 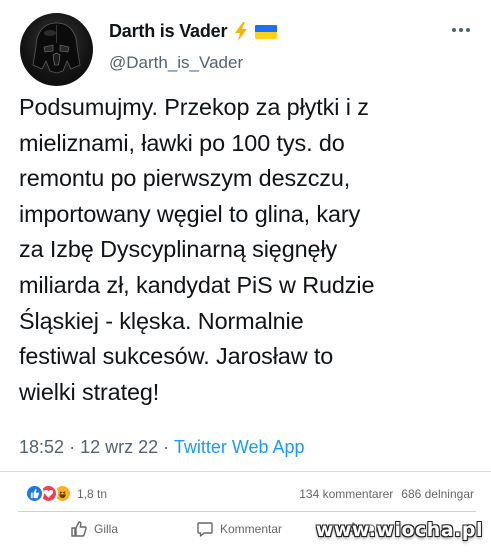 I want to click on tweet-text-line: remontu po pierwszym deszczu,, so click(x=185, y=178).